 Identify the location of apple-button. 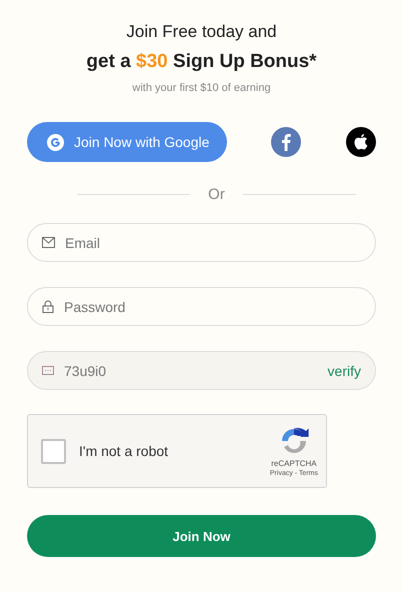
(361, 142).